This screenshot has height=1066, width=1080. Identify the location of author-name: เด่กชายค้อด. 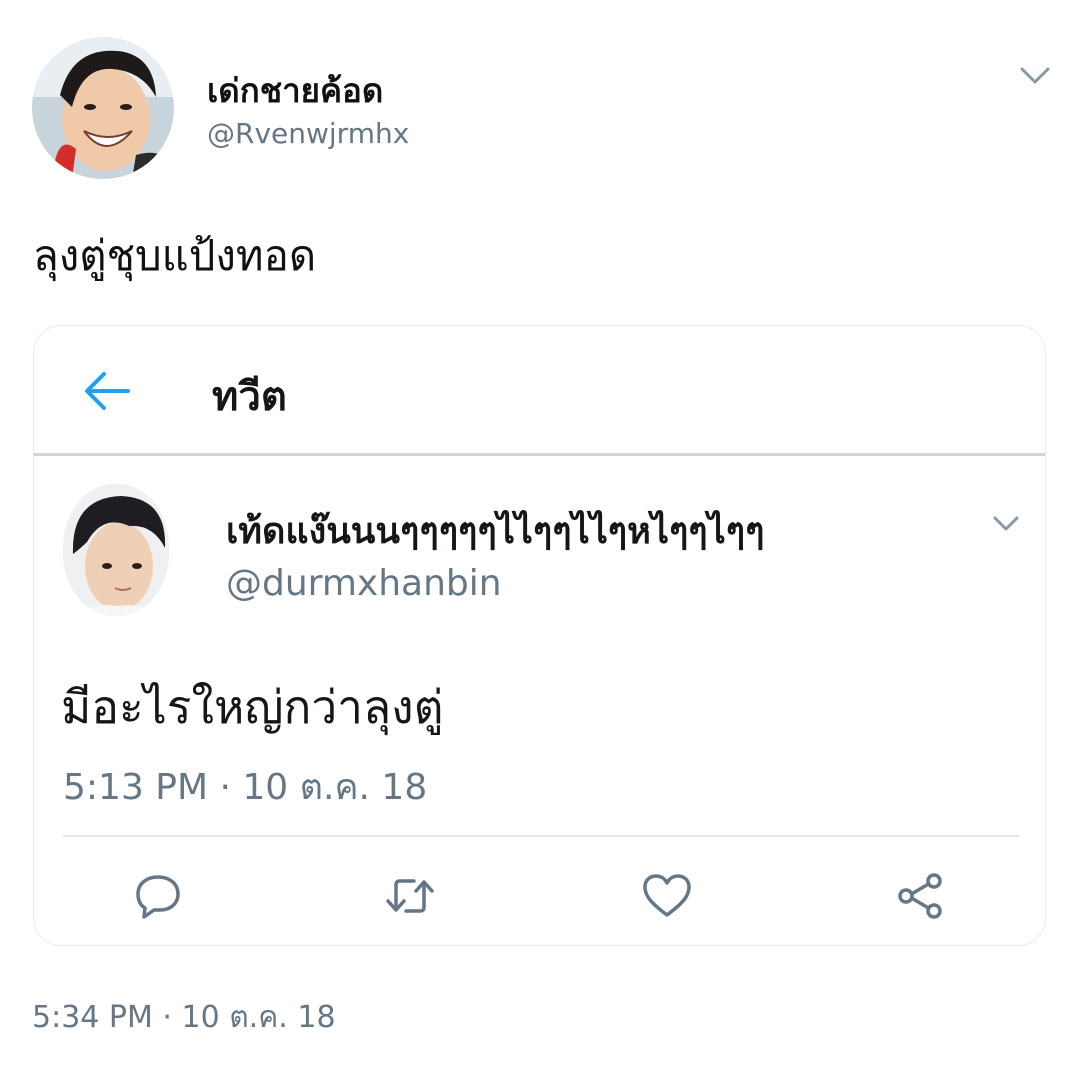
(295, 90).